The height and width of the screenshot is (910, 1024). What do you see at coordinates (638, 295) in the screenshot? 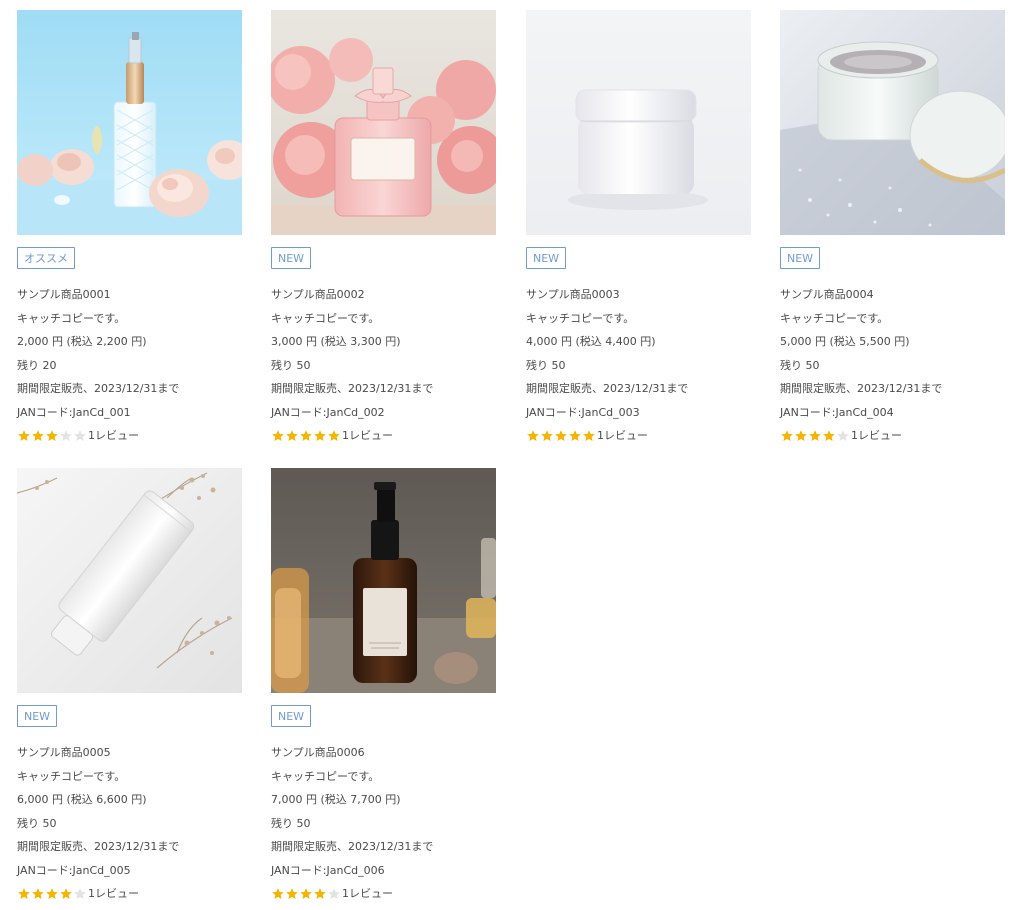
I see `product-name: サンプル商品0003` at bounding box center [638, 295].